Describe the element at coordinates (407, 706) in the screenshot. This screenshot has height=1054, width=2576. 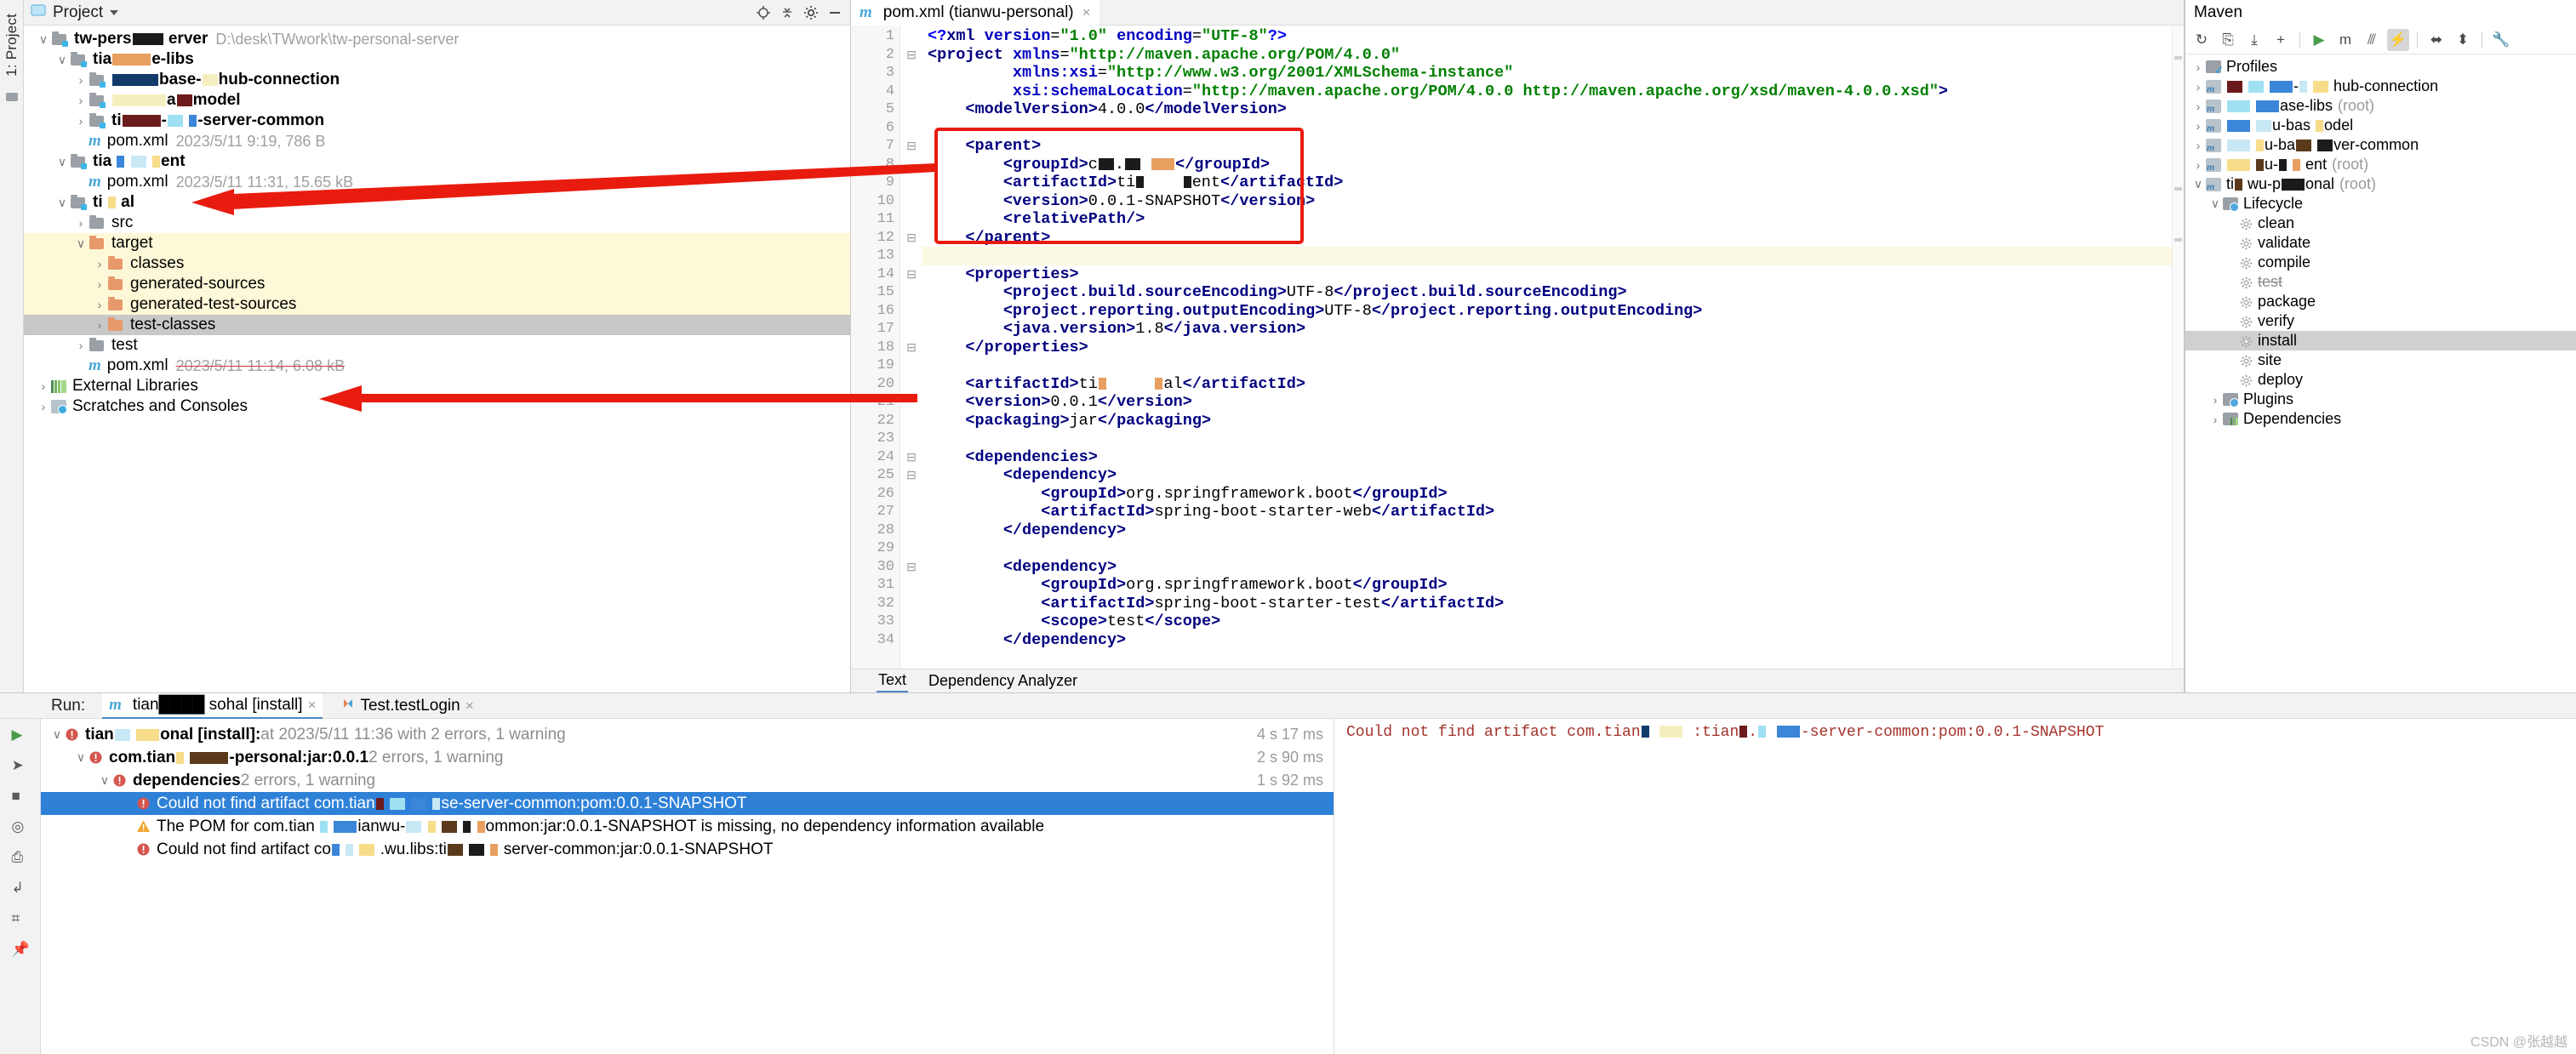
I see `run-tab-test-testlogin: Test.testLogin ×` at that location.